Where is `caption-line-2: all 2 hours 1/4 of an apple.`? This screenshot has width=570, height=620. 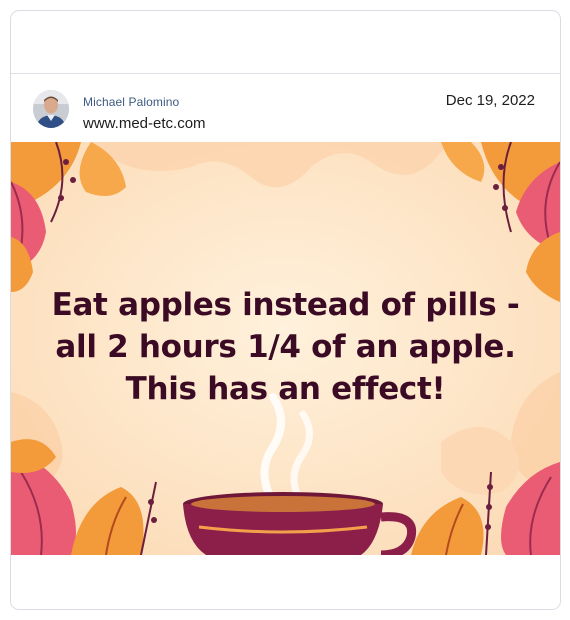 caption-line-2: all 2 hours 1/4 of an apple. is located at coordinates (285, 347).